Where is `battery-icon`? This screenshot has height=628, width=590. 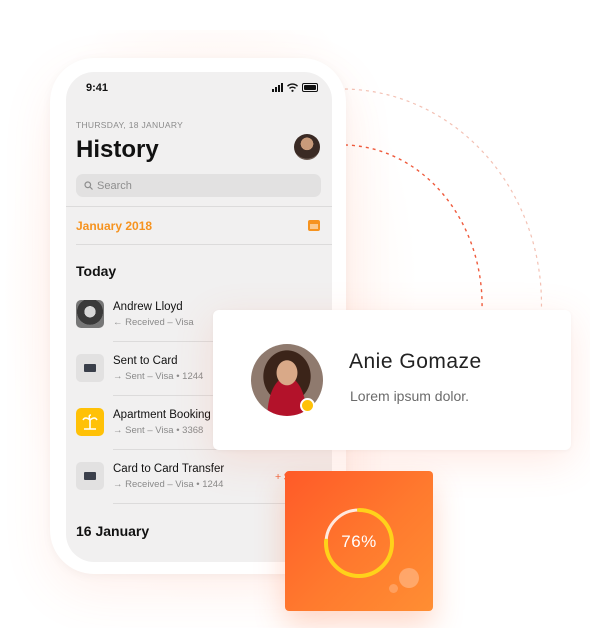
battery-icon is located at coordinates (310, 87).